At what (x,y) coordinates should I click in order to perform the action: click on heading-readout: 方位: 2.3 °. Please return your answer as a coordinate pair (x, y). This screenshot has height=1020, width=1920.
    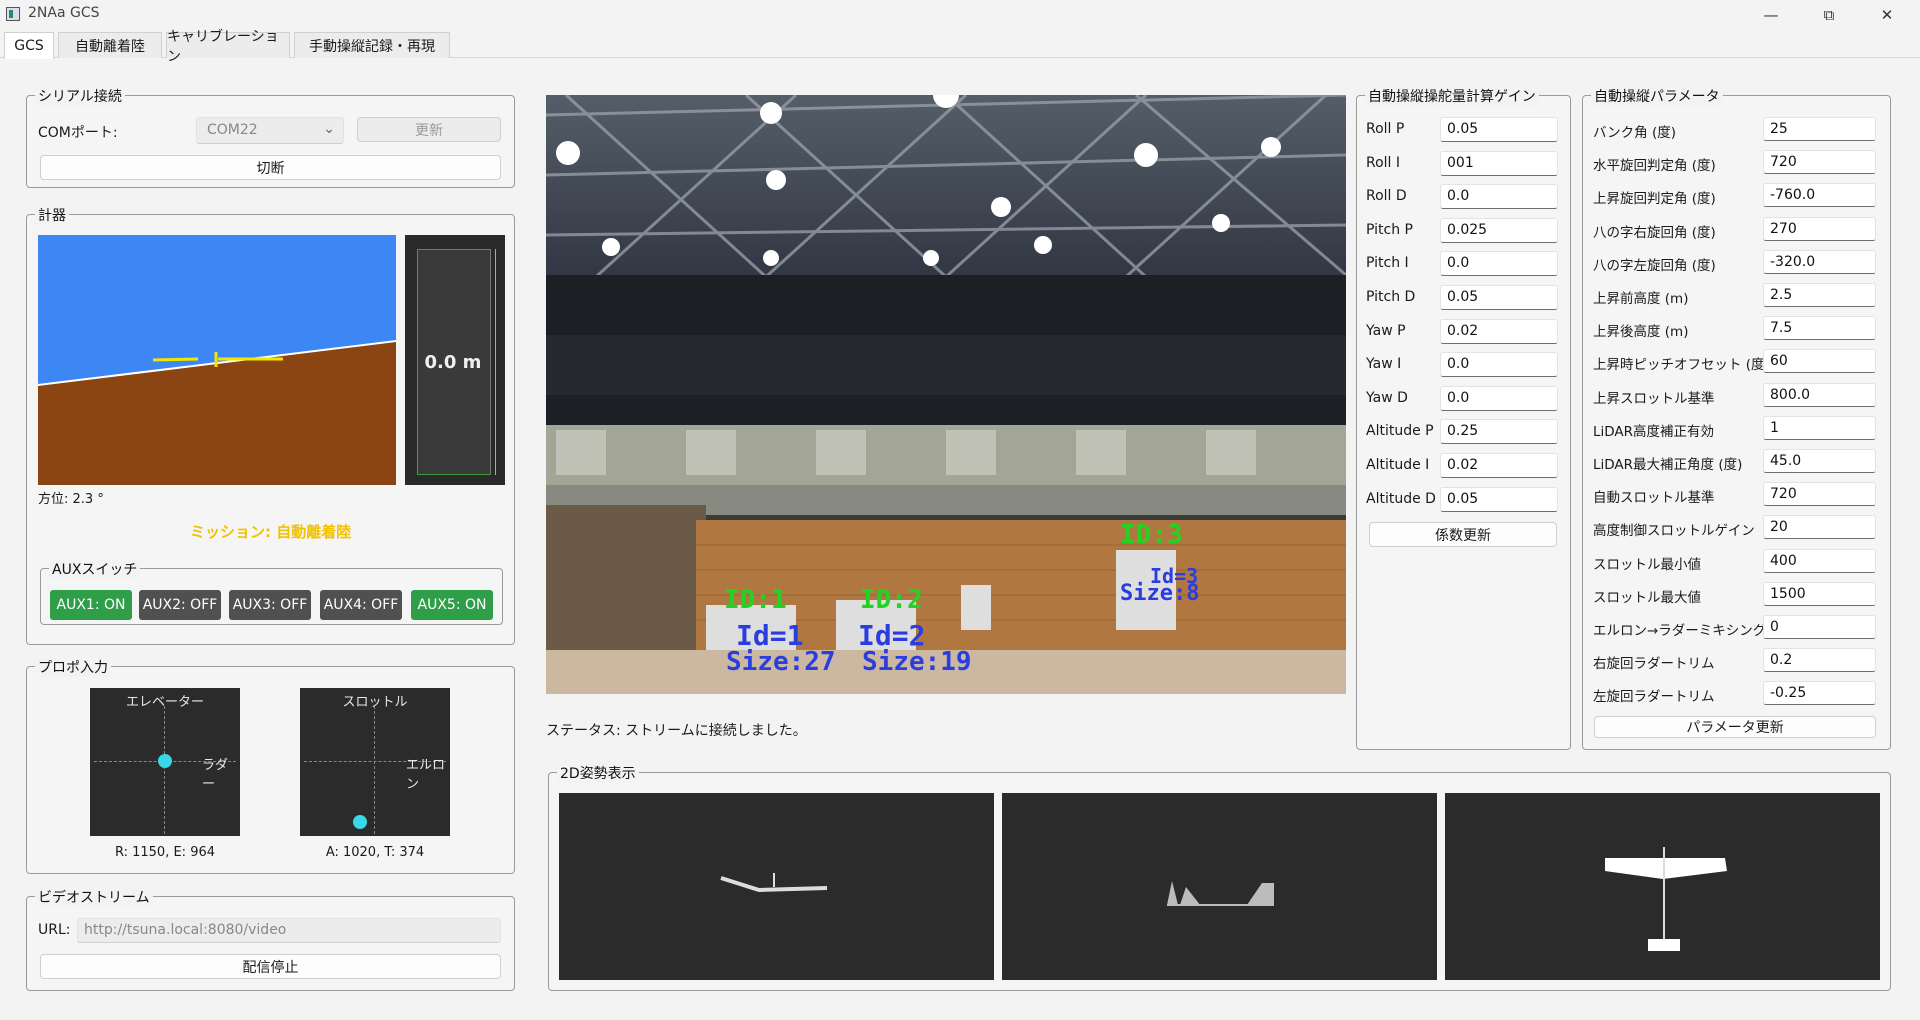
    Looking at the image, I should click on (71, 499).